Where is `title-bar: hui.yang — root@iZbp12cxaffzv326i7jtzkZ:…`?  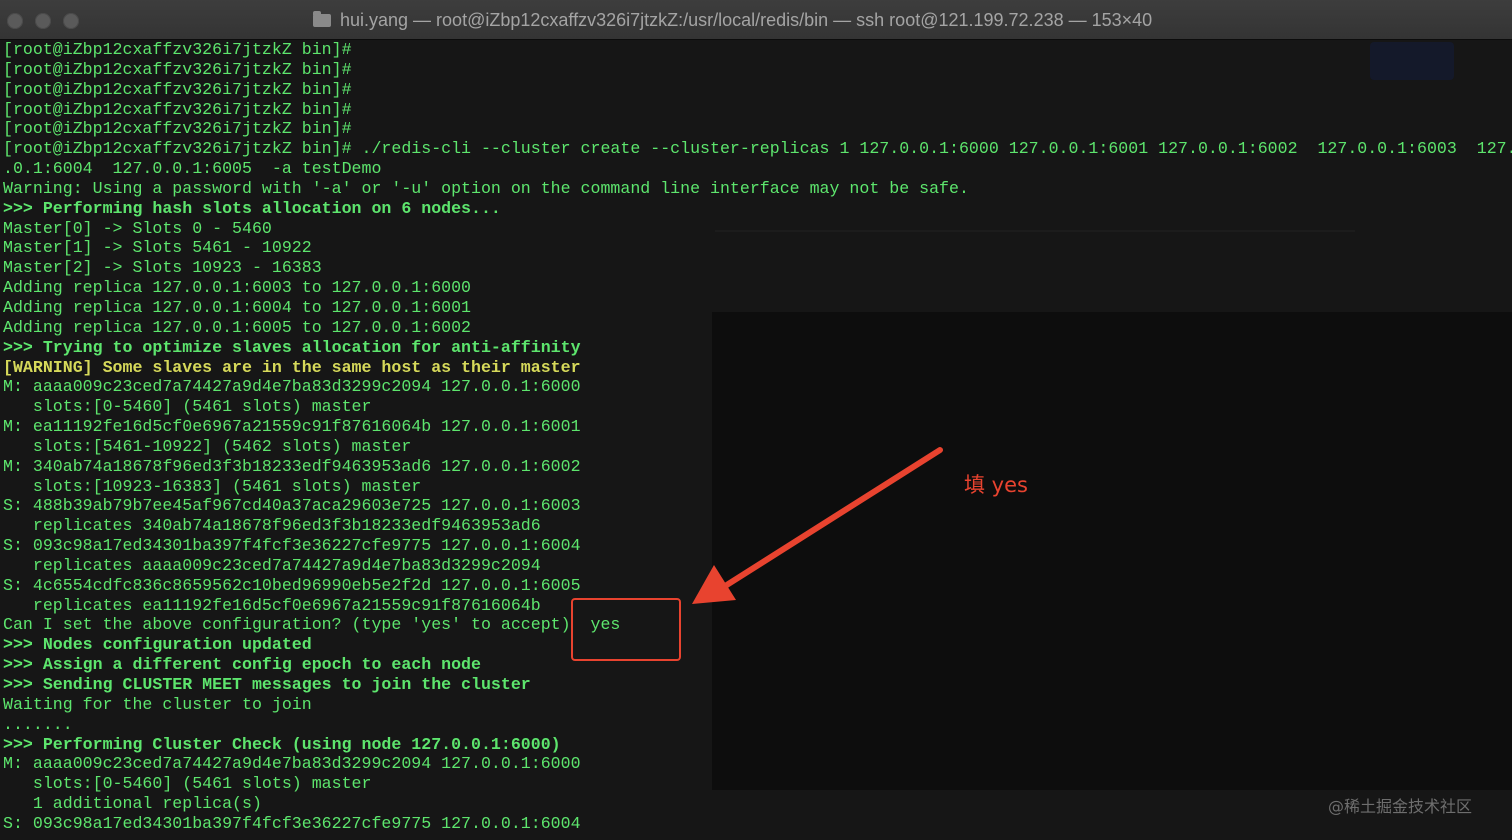
title-bar: hui.yang — root@iZbp12cxaffzv326i7jtzkZ:… is located at coordinates (756, 20).